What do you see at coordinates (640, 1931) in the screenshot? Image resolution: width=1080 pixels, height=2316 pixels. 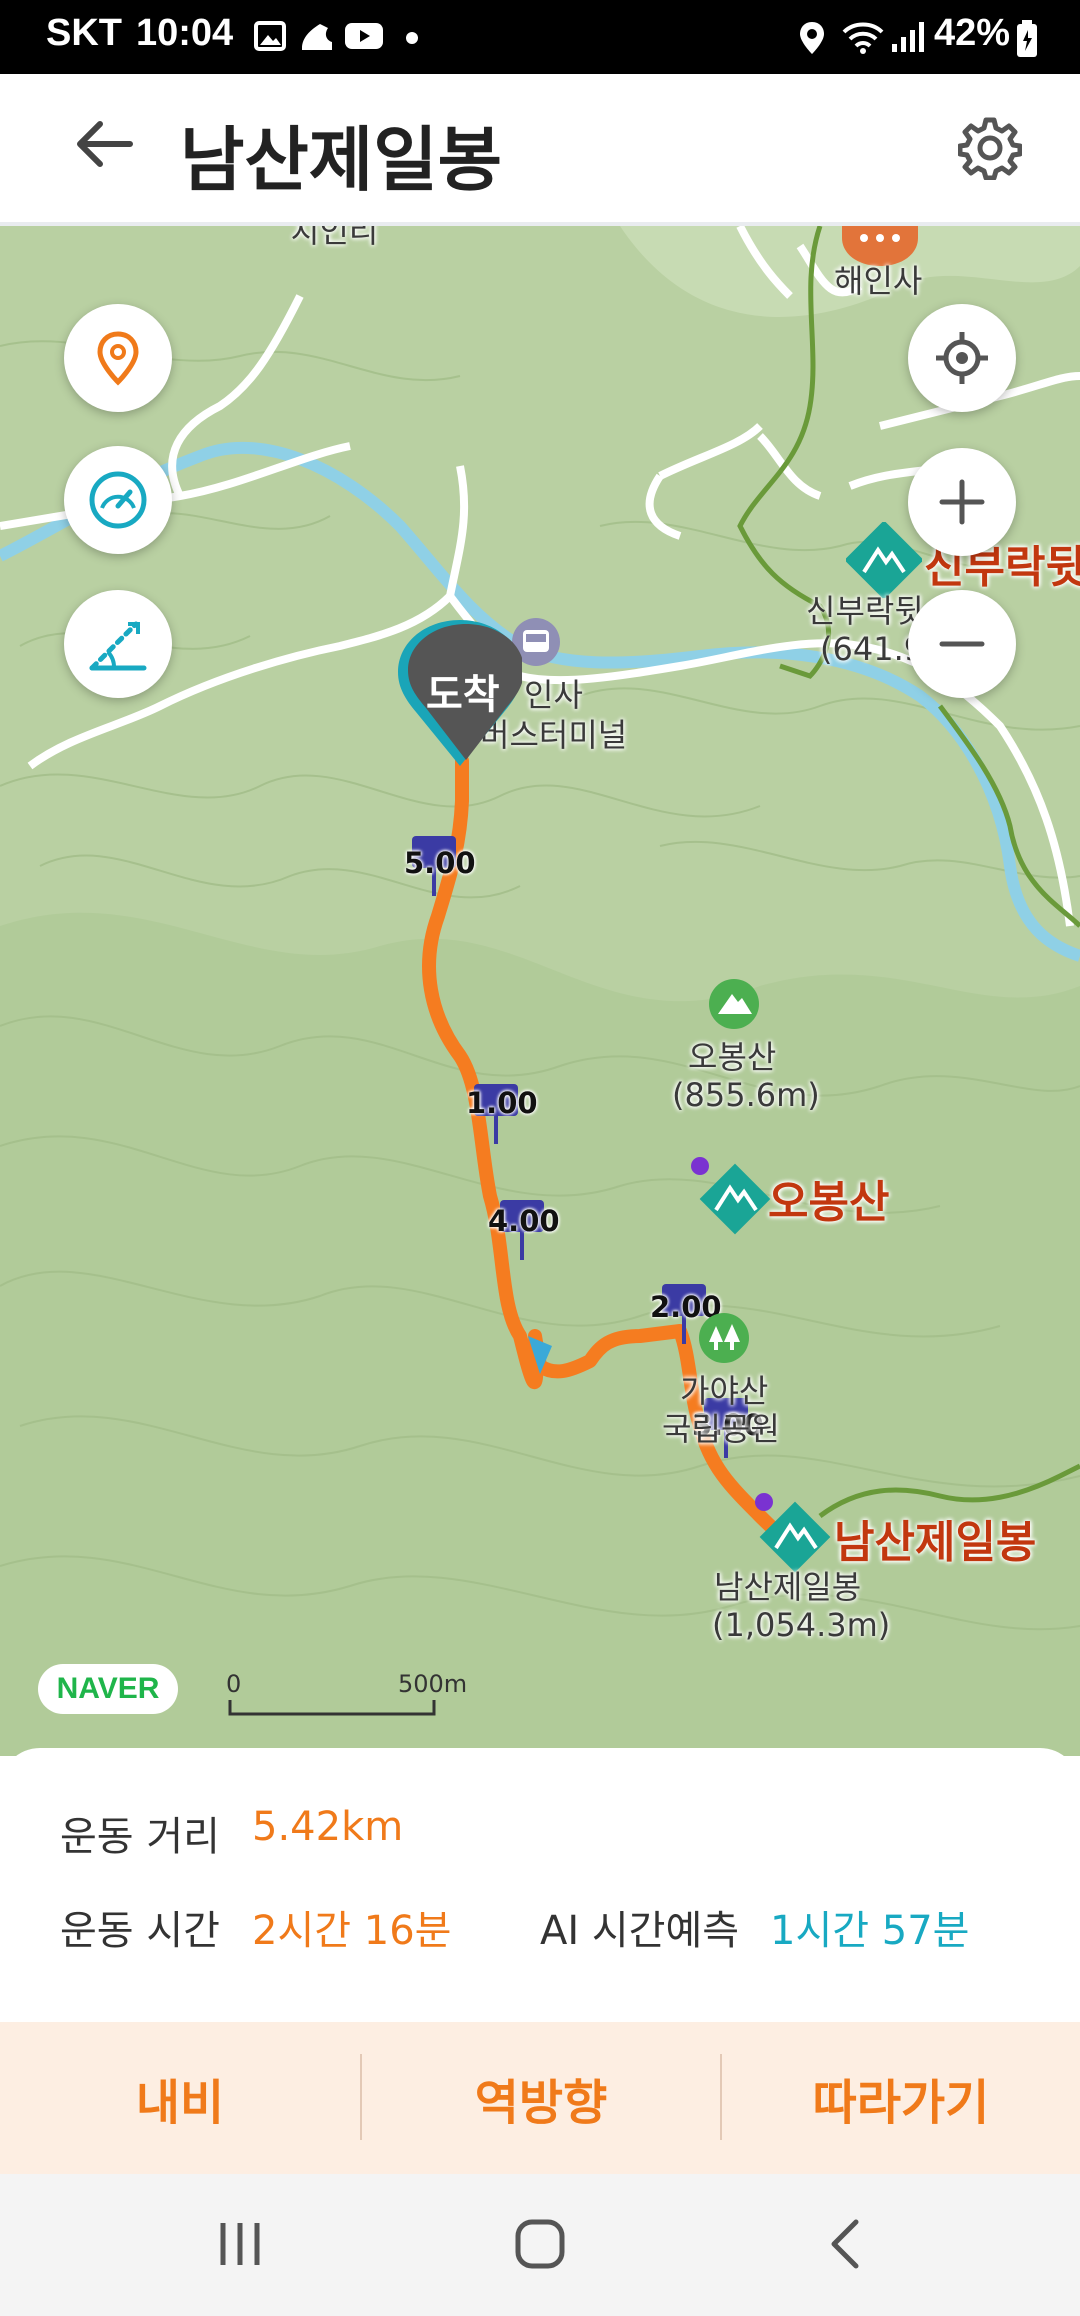 I see `ai-time-label: AI 시간예측` at bounding box center [640, 1931].